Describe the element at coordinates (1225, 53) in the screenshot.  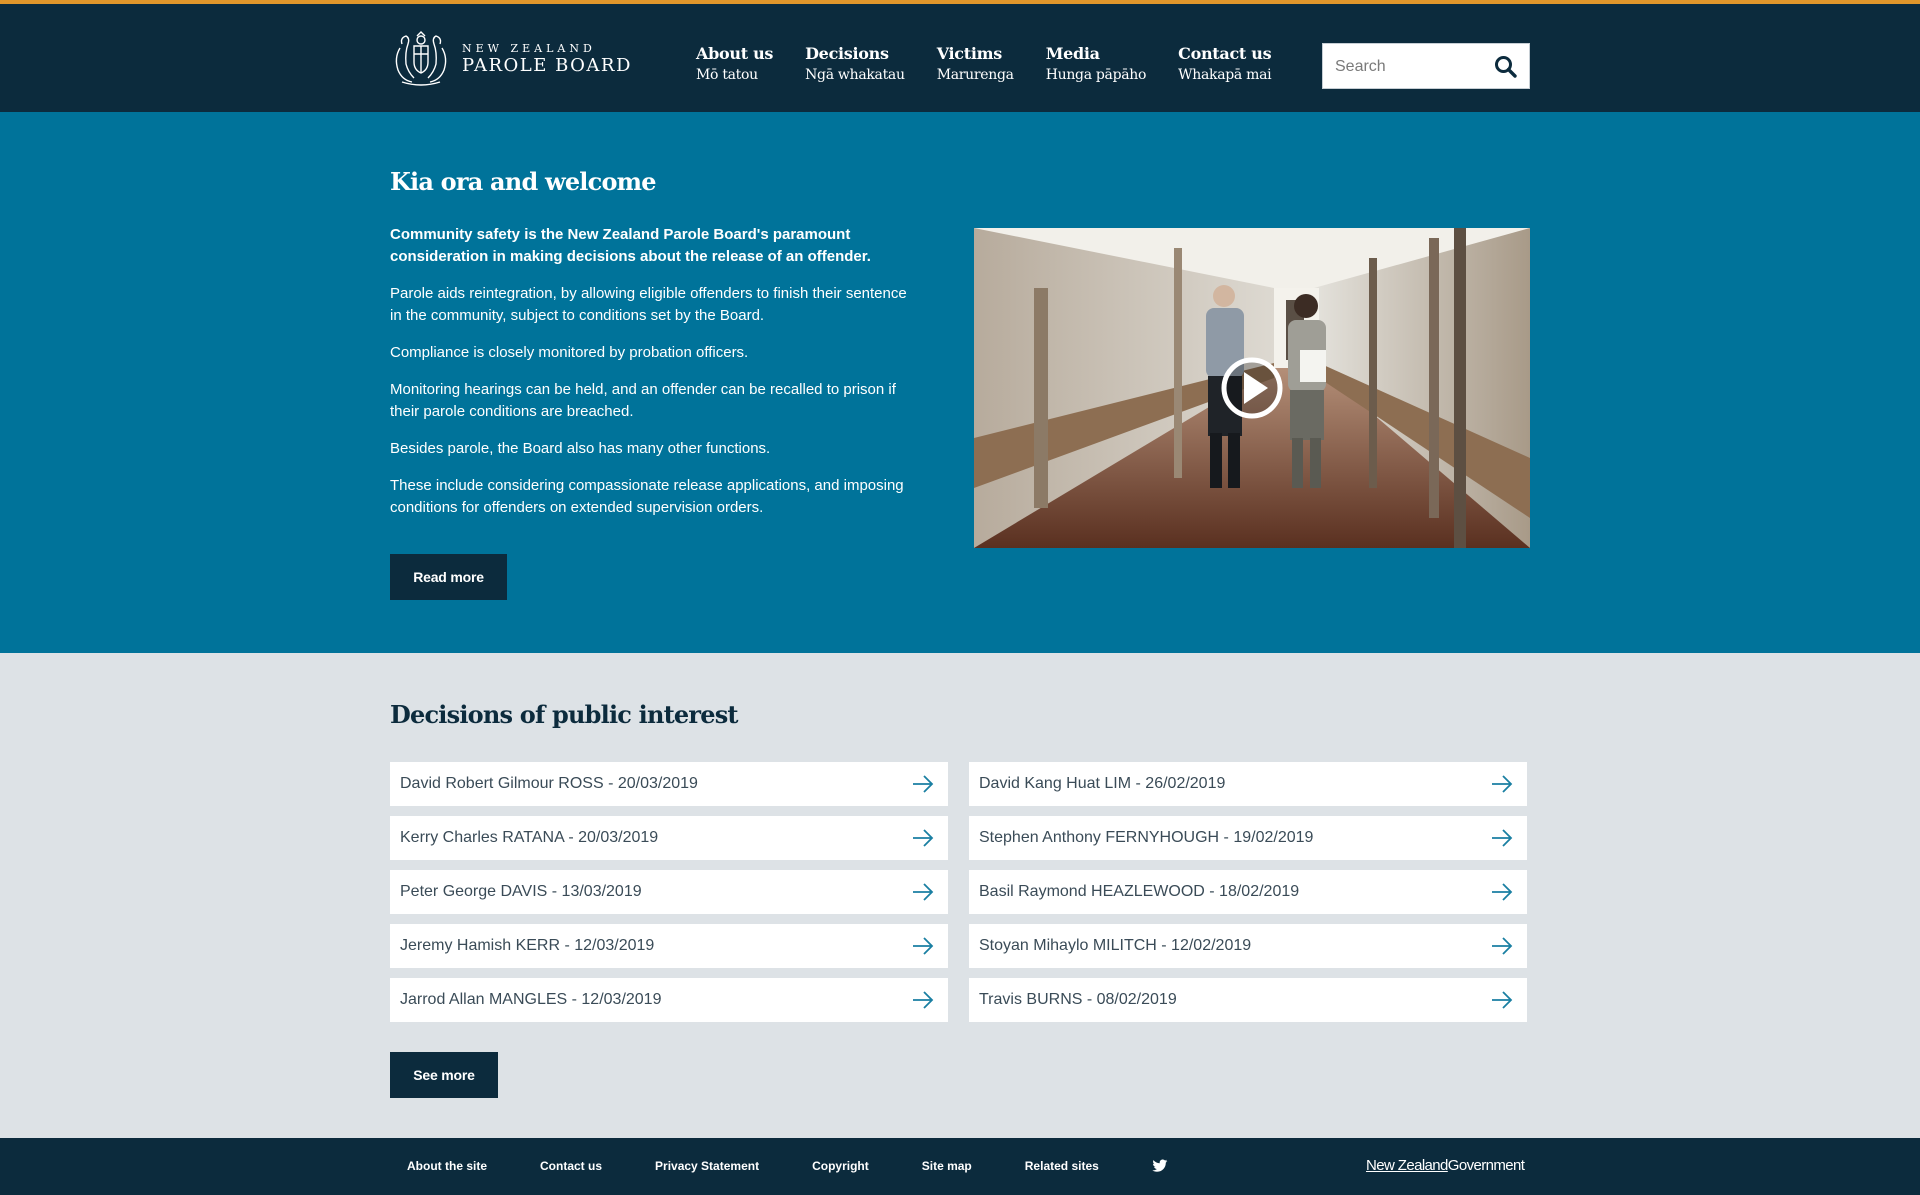
I see `nav-label-en: Contact us` at that location.